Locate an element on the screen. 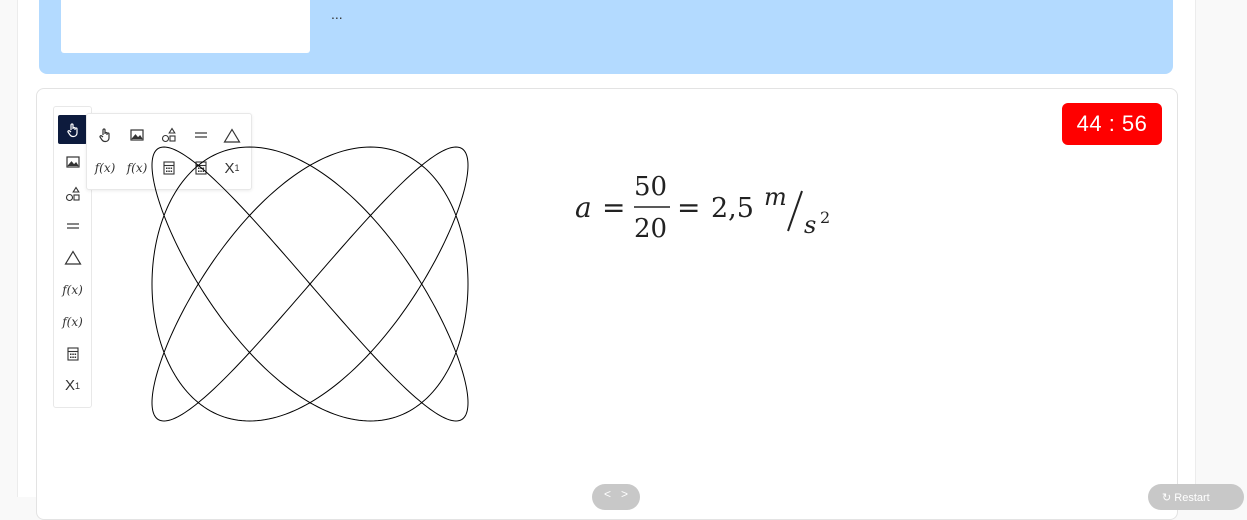 Image resolution: width=1247 pixels, height=520 pixels. unit-denominator: s is located at coordinates (810, 225).